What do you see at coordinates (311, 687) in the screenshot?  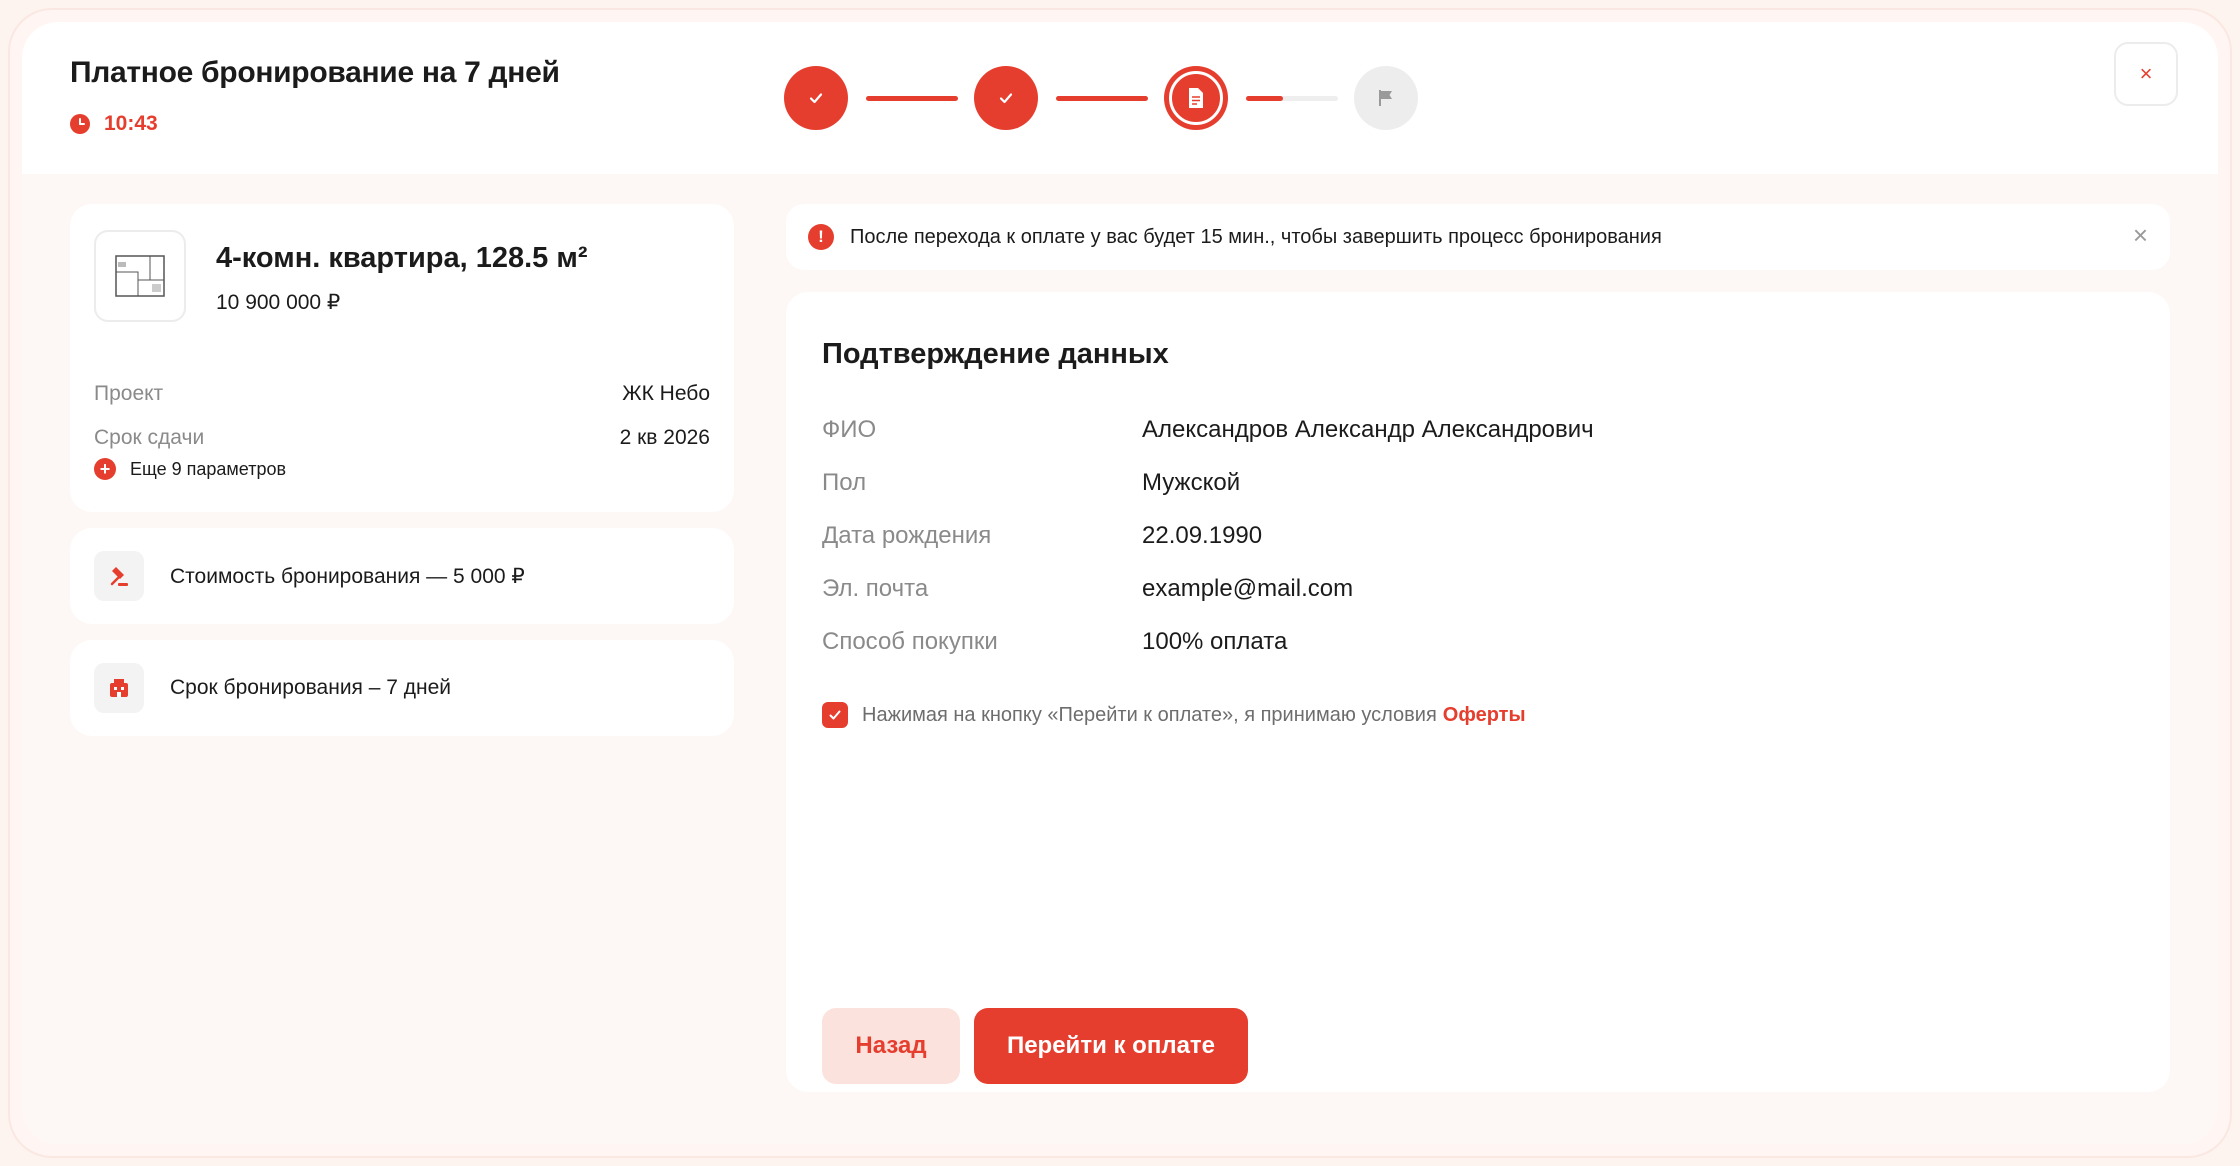 I see `booking-term: Срок бронирования – 7 дней` at bounding box center [311, 687].